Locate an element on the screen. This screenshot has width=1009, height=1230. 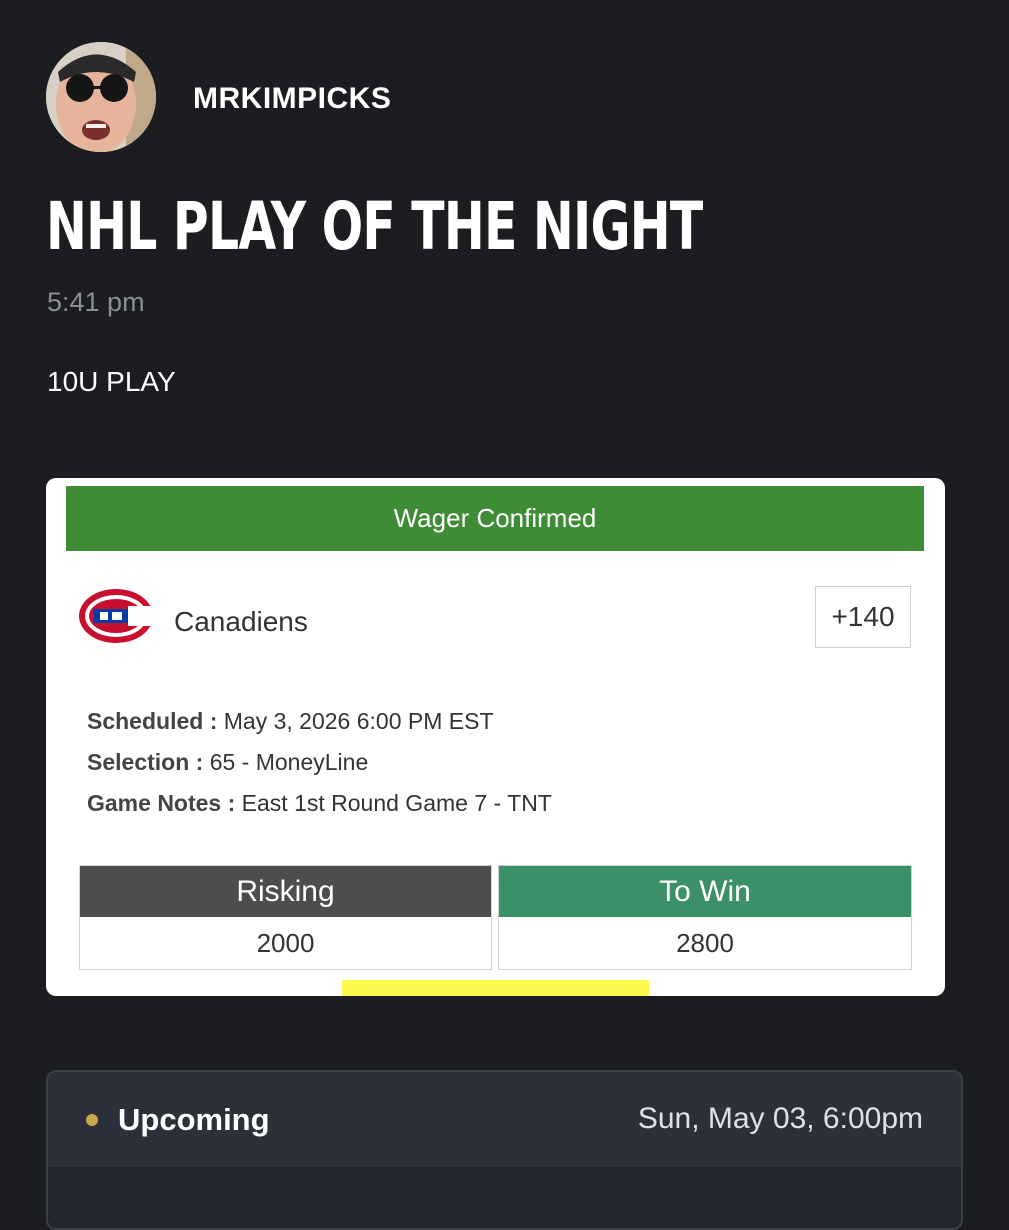
scheduled-row: Scheduled : May 3, 2026 6:00 PM EST is located at coordinates (290, 721).